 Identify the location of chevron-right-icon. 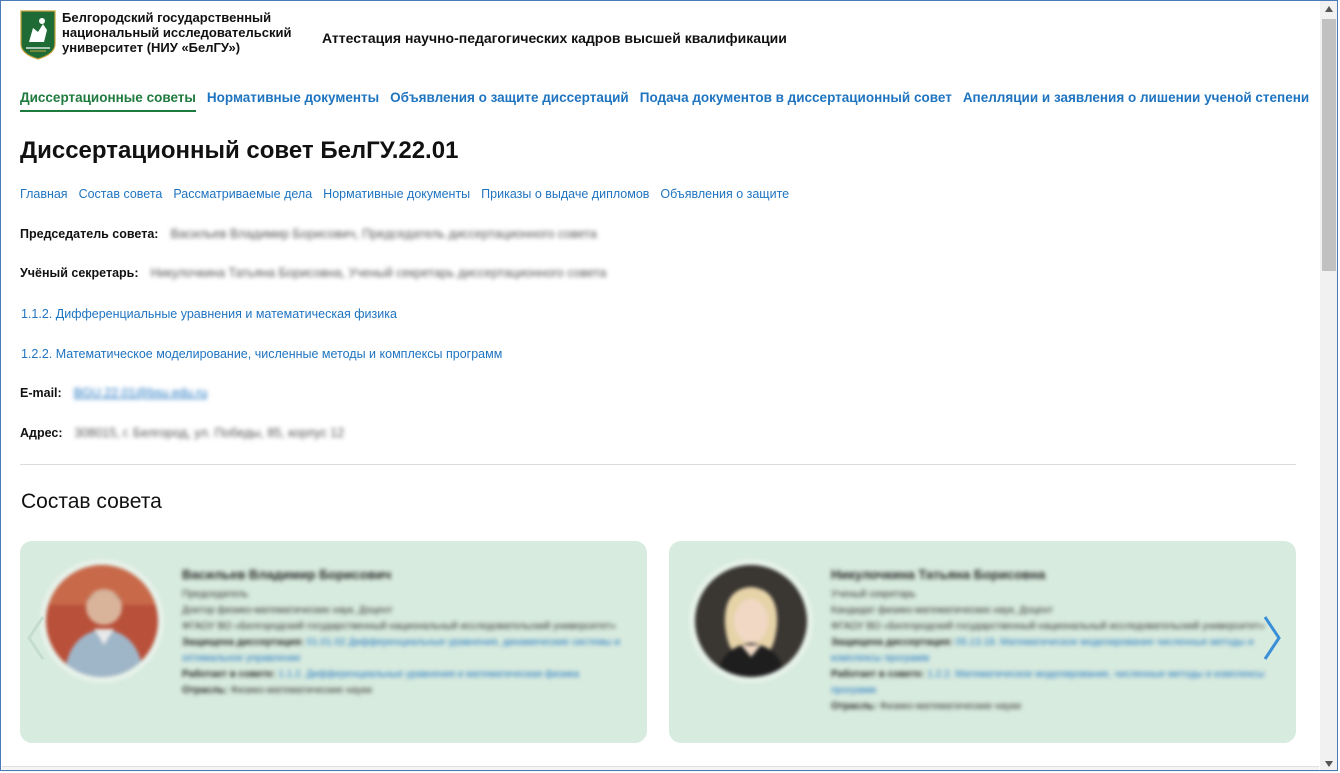
(1272, 638).